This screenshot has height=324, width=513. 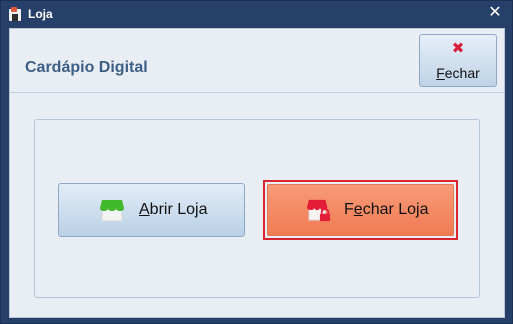 What do you see at coordinates (458, 48) in the screenshot?
I see `x-icon: ✖` at bounding box center [458, 48].